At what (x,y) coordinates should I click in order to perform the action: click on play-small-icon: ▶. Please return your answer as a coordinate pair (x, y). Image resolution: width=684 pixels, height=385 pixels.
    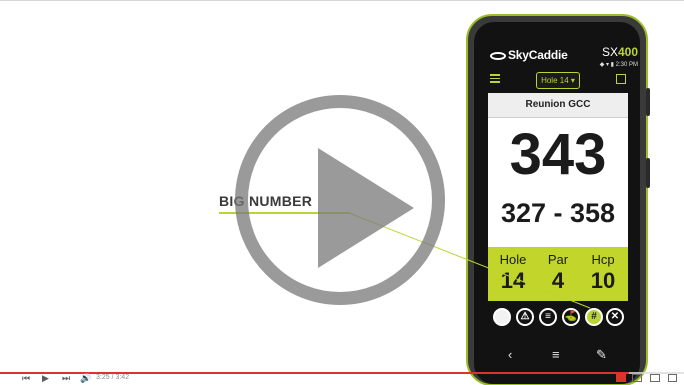
    Looking at the image, I should click on (45, 378).